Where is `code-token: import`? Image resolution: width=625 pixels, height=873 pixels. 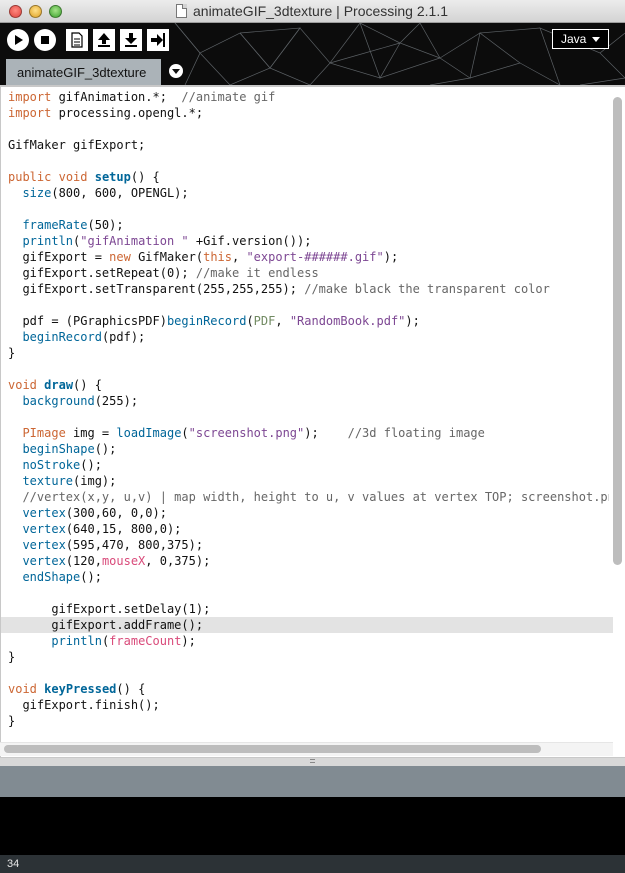
code-token: import is located at coordinates (30, 97).